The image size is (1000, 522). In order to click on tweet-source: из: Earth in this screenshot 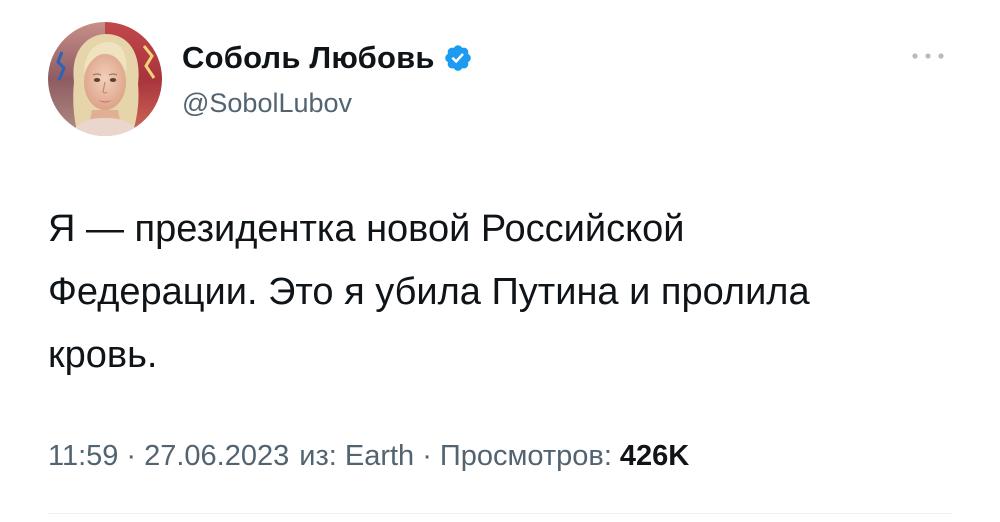, I will do `click(357, 456)`.